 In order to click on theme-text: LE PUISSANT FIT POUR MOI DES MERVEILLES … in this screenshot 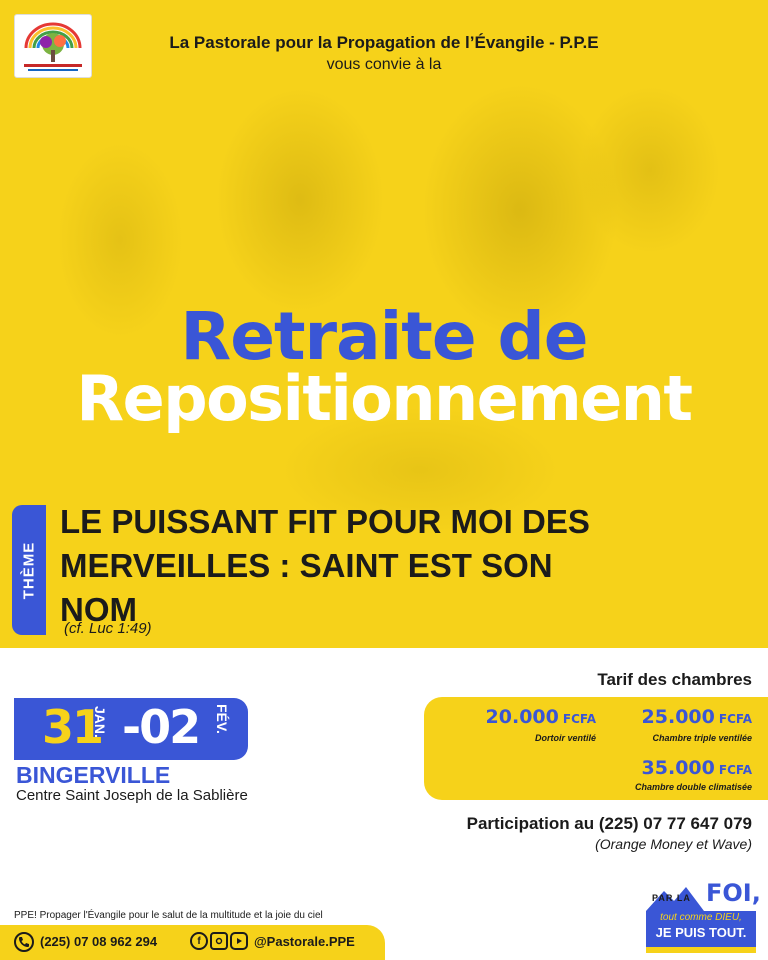, I will do `click(325, 565)`.